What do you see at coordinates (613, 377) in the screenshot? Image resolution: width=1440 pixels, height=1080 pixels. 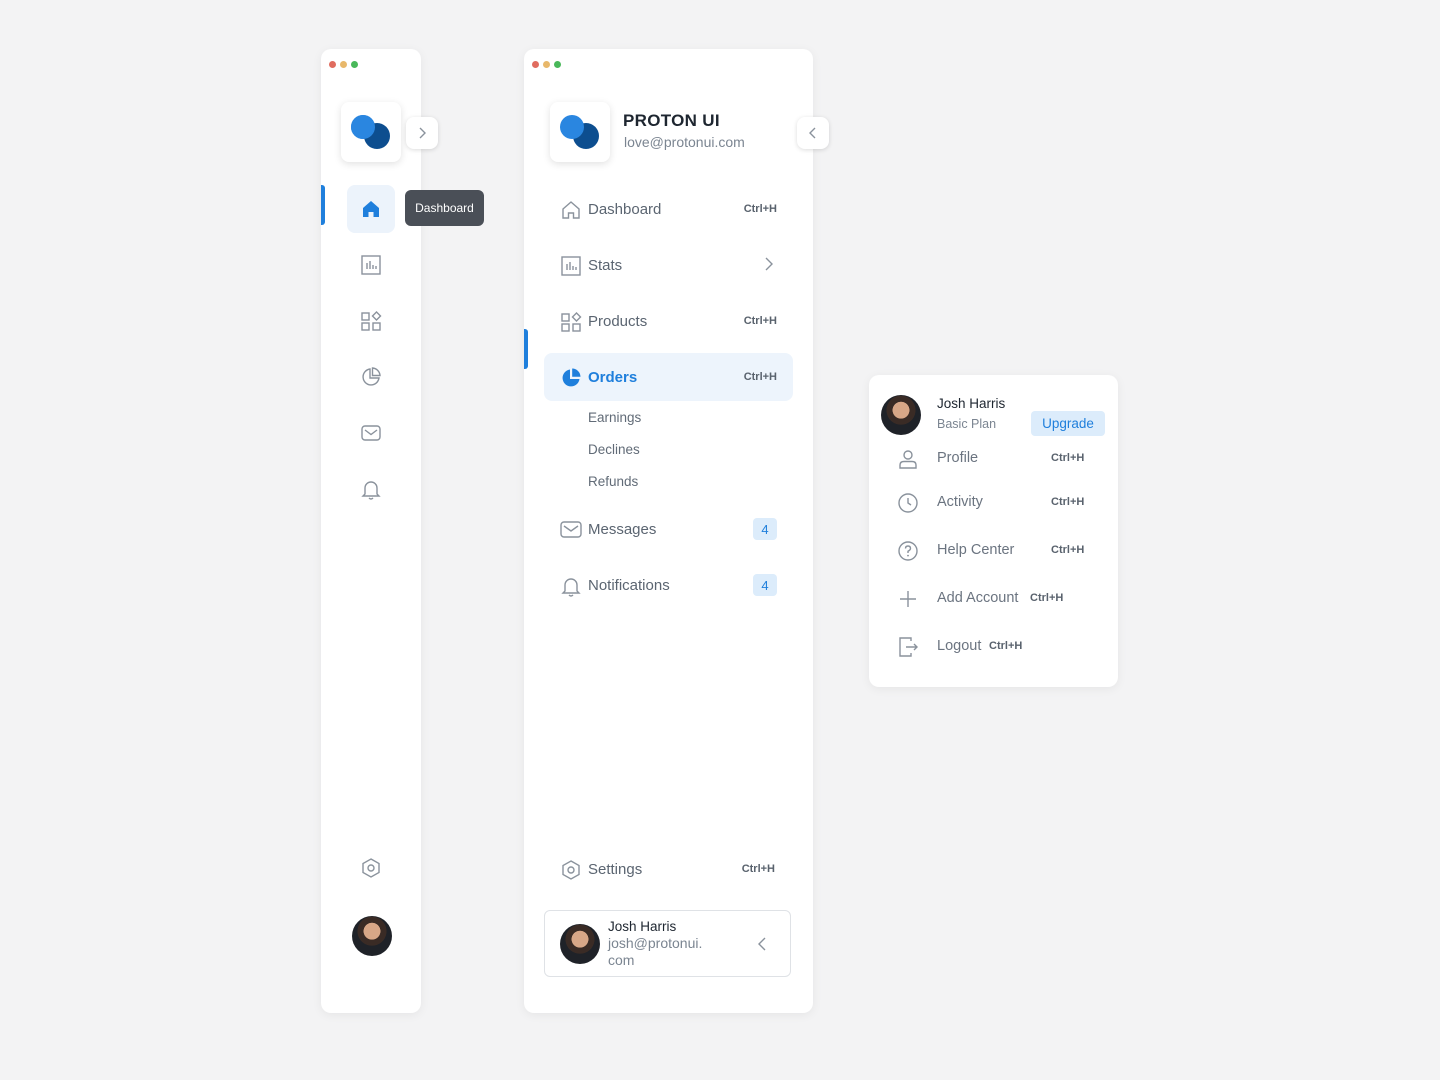 I see `nav-label: Orders` at bounding box center [613, 377].